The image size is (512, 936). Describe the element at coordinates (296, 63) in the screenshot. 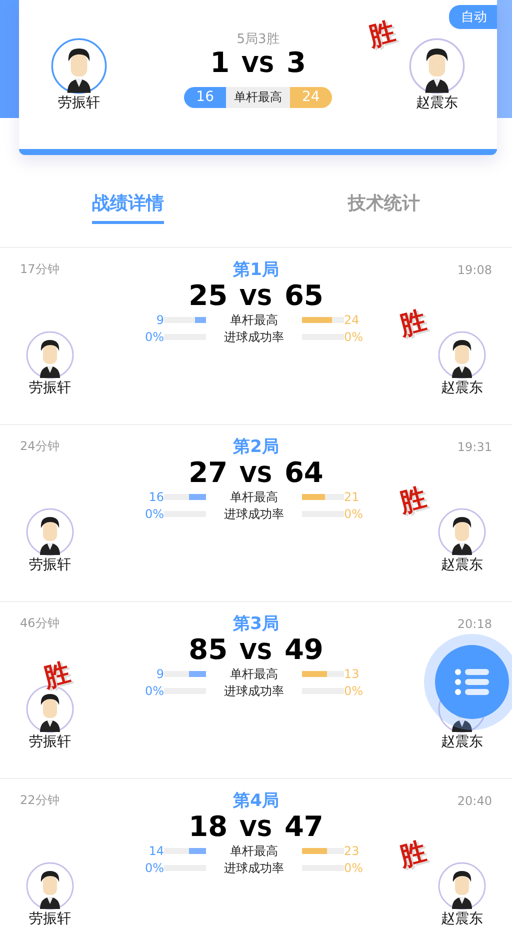

I see `score: 3` at that location.